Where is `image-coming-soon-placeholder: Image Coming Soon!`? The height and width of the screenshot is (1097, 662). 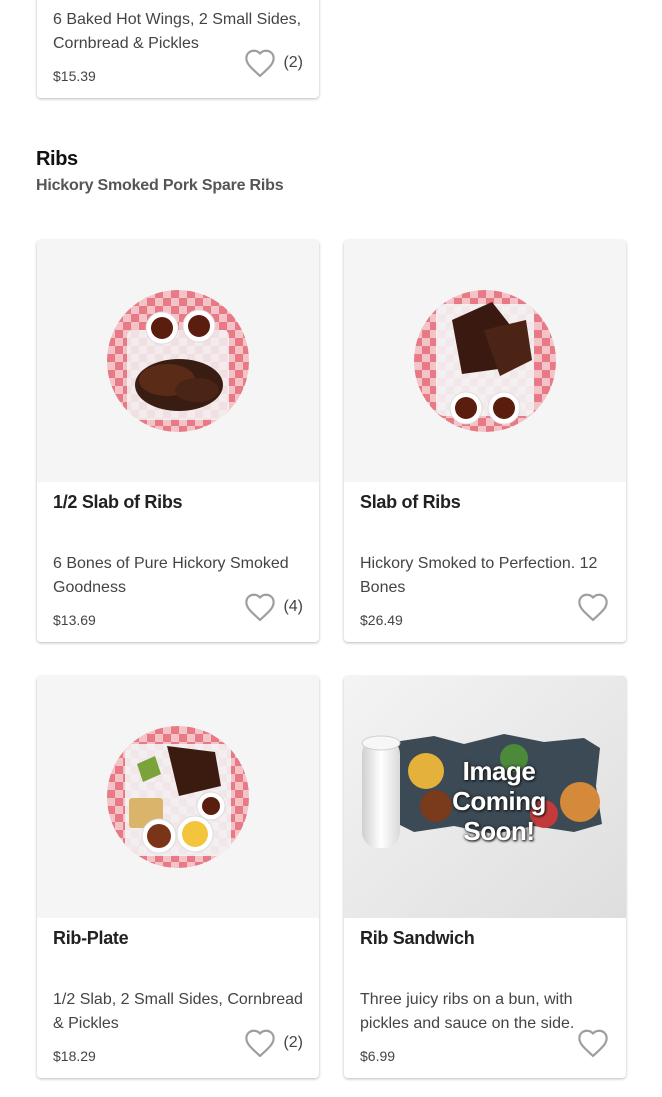
image-coming-soon-placeholder: Image Coming Soon! is located at coordinates (485, 797).